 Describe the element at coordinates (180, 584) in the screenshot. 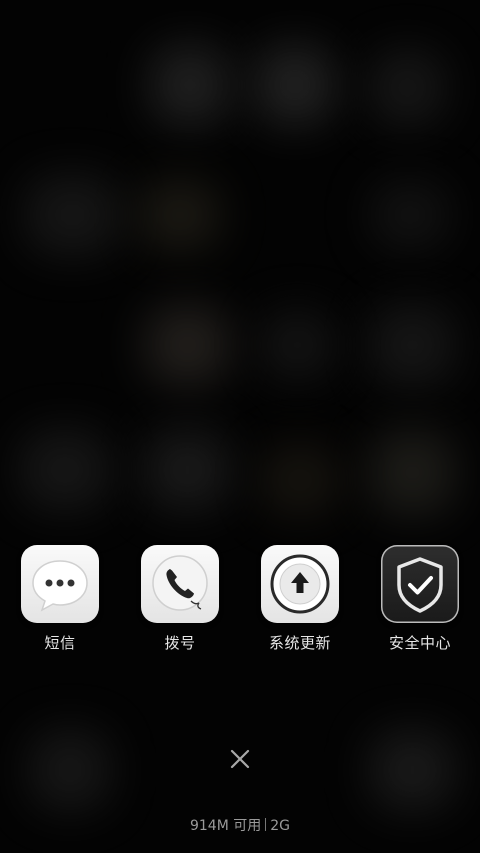

I see `phone-handset-icon` at that location.